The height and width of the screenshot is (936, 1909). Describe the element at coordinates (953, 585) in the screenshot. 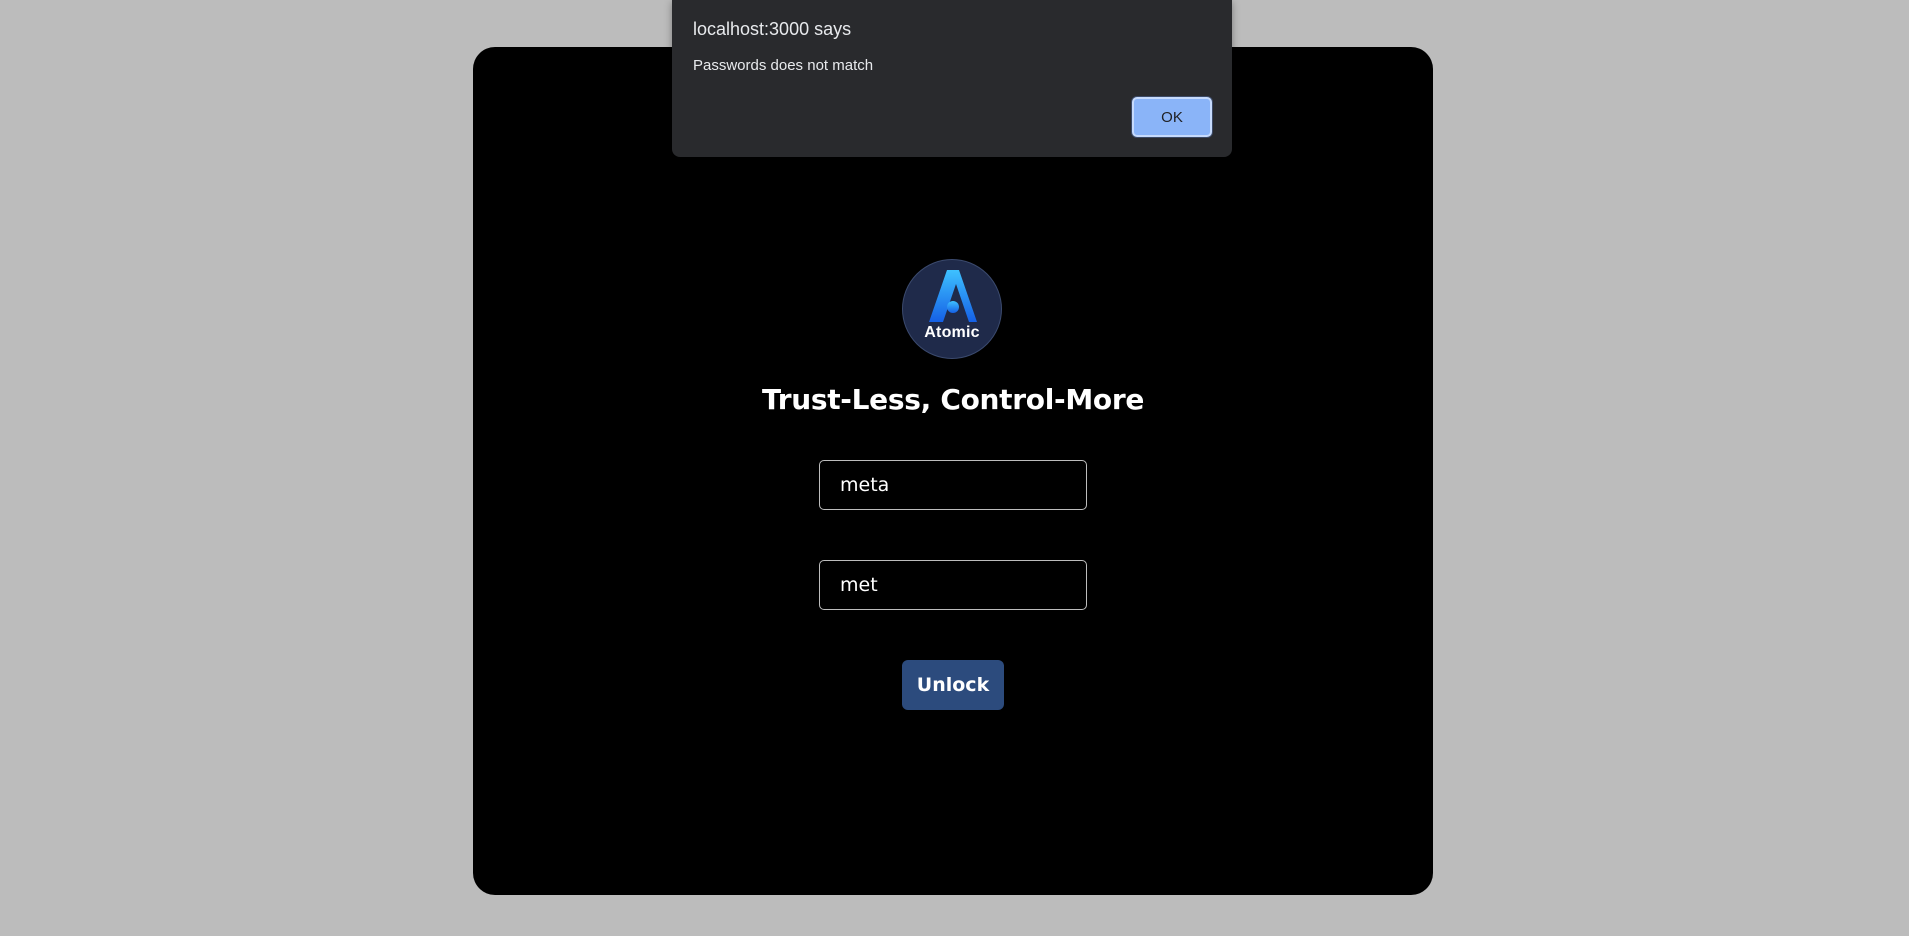

I see `confirm-password-input` at that location.